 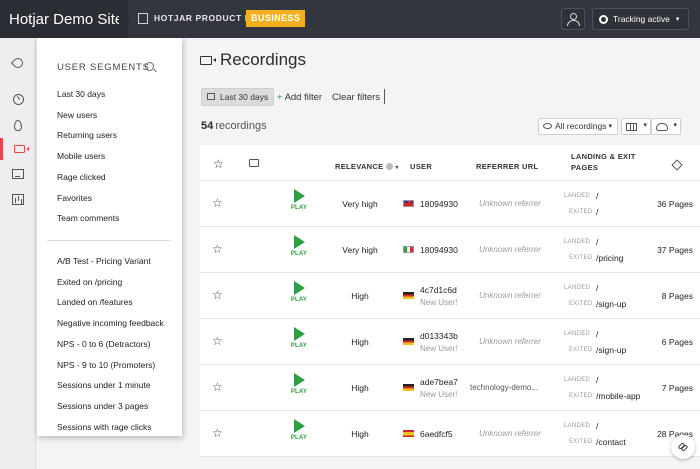 What do you see at coordinates (439, 382) in the screenshot?
I see `user-id: ade7bea7` at bounding box center [439, 382].